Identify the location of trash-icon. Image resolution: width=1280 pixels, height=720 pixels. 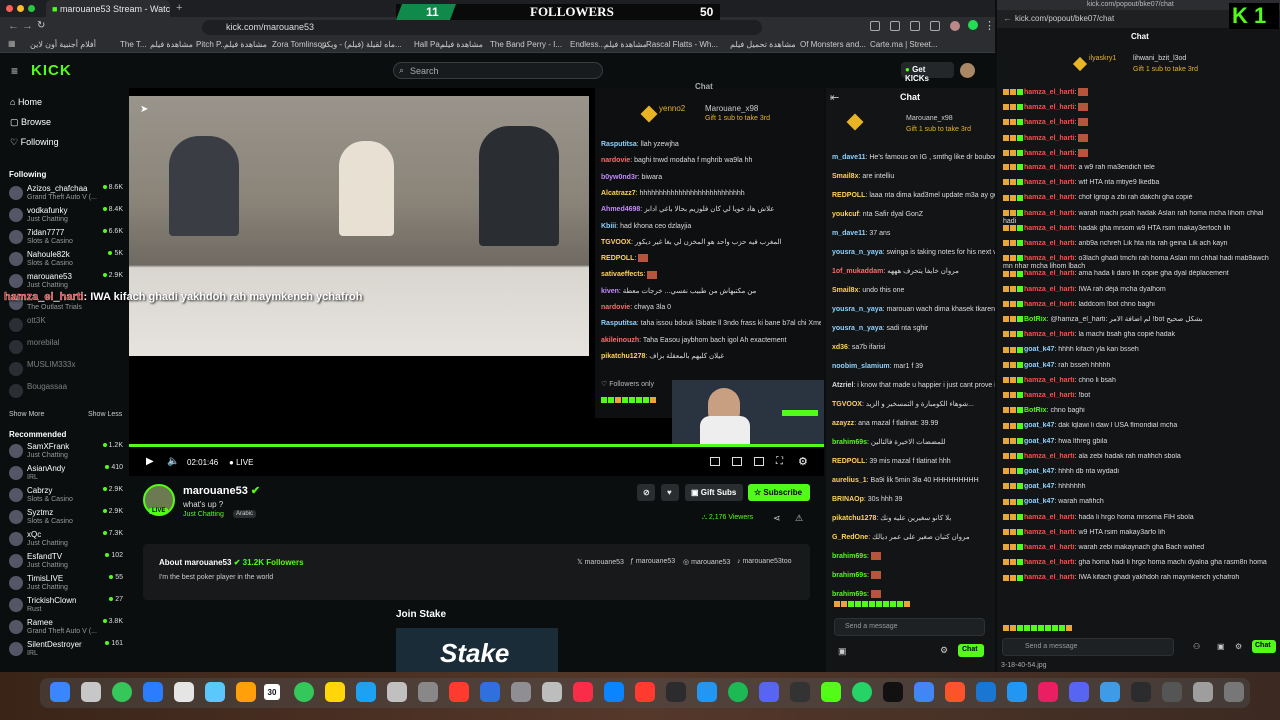
(1234, 692).